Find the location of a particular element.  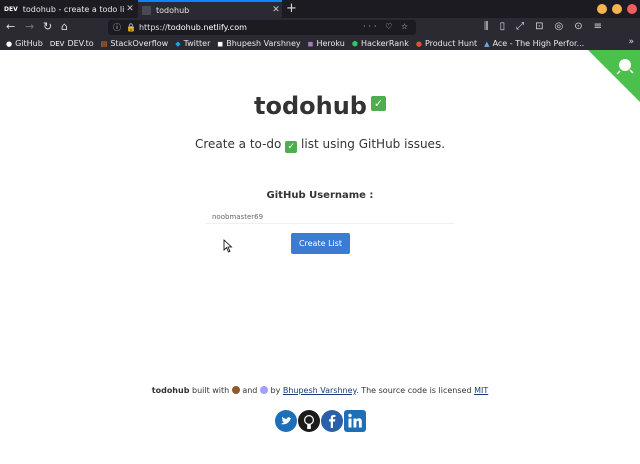

tab-title: todohub is located at coordinates (173, 10).